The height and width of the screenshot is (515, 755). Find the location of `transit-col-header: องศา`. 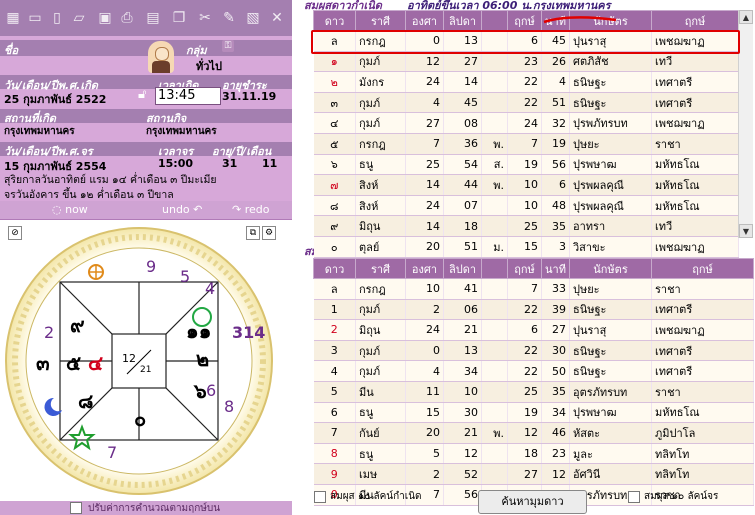

transit-col-header: องศา is located at coordinates (424, 268).